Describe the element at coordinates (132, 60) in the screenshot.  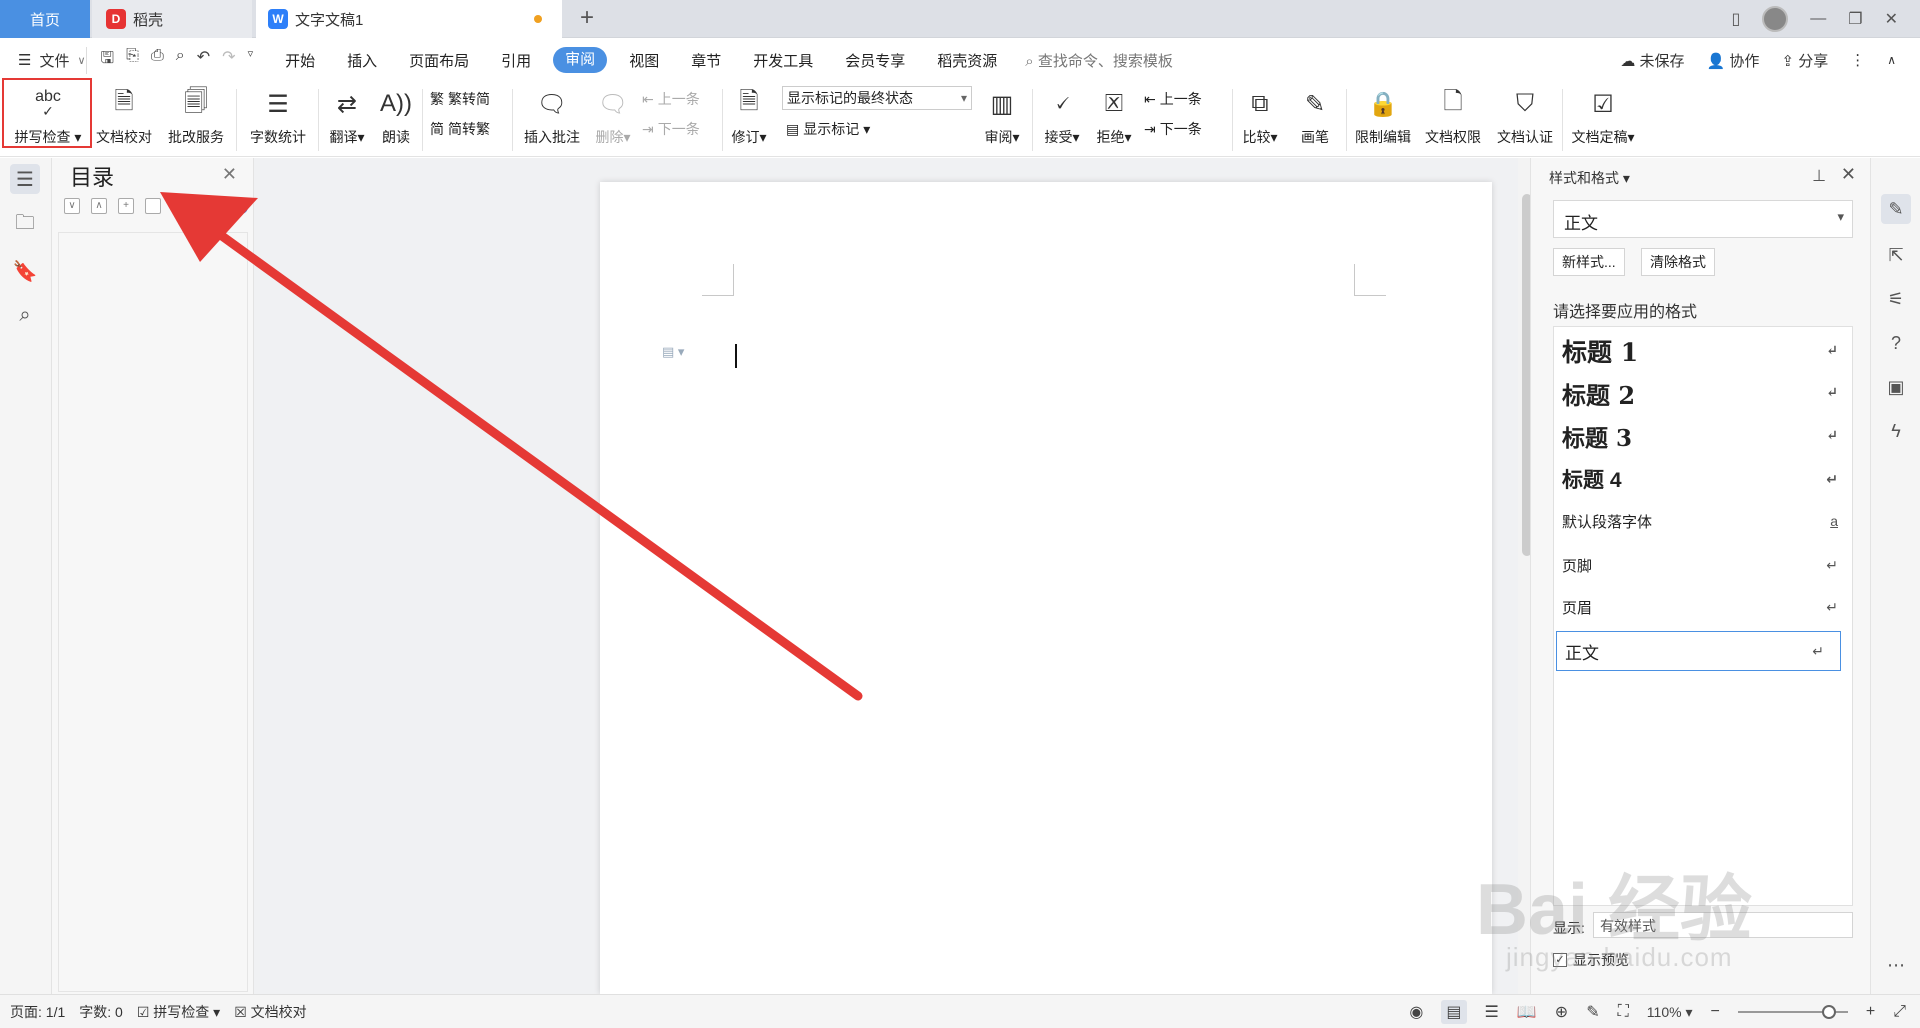
I see `export-pdf-icon: ⎘` at that location.